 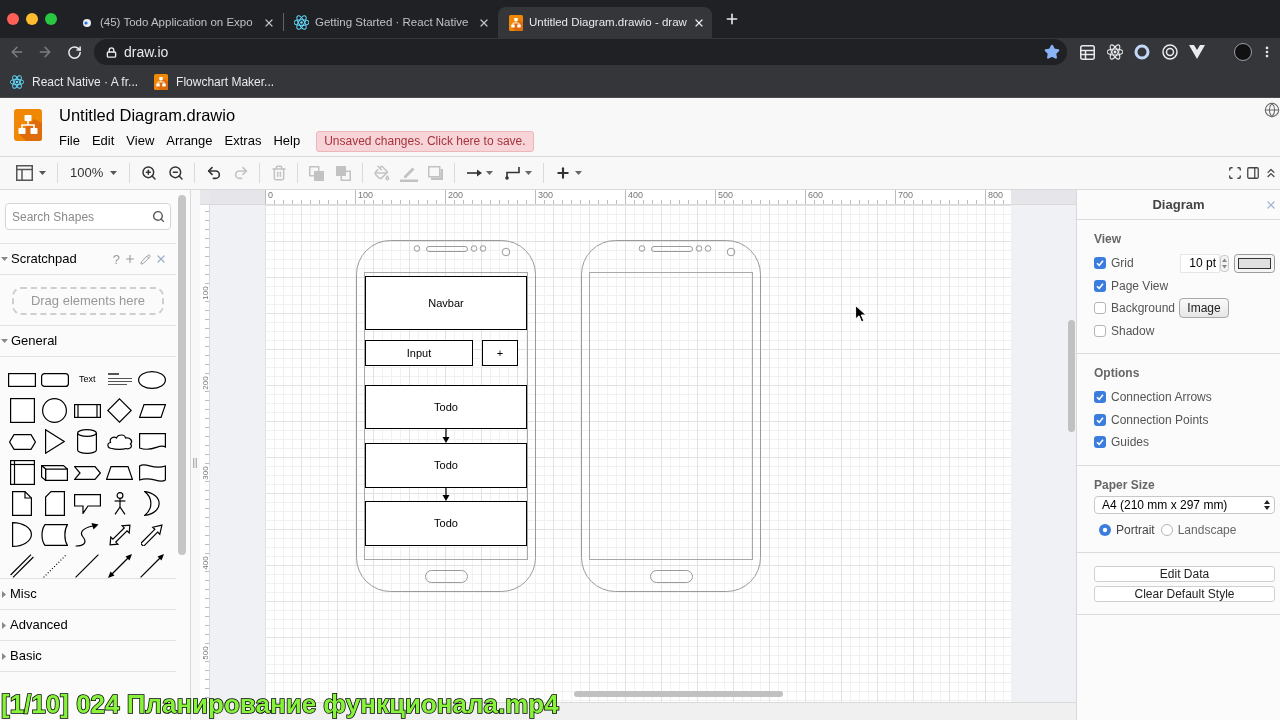 I want to click on spinner-icon, so click(x=1224, y=263).